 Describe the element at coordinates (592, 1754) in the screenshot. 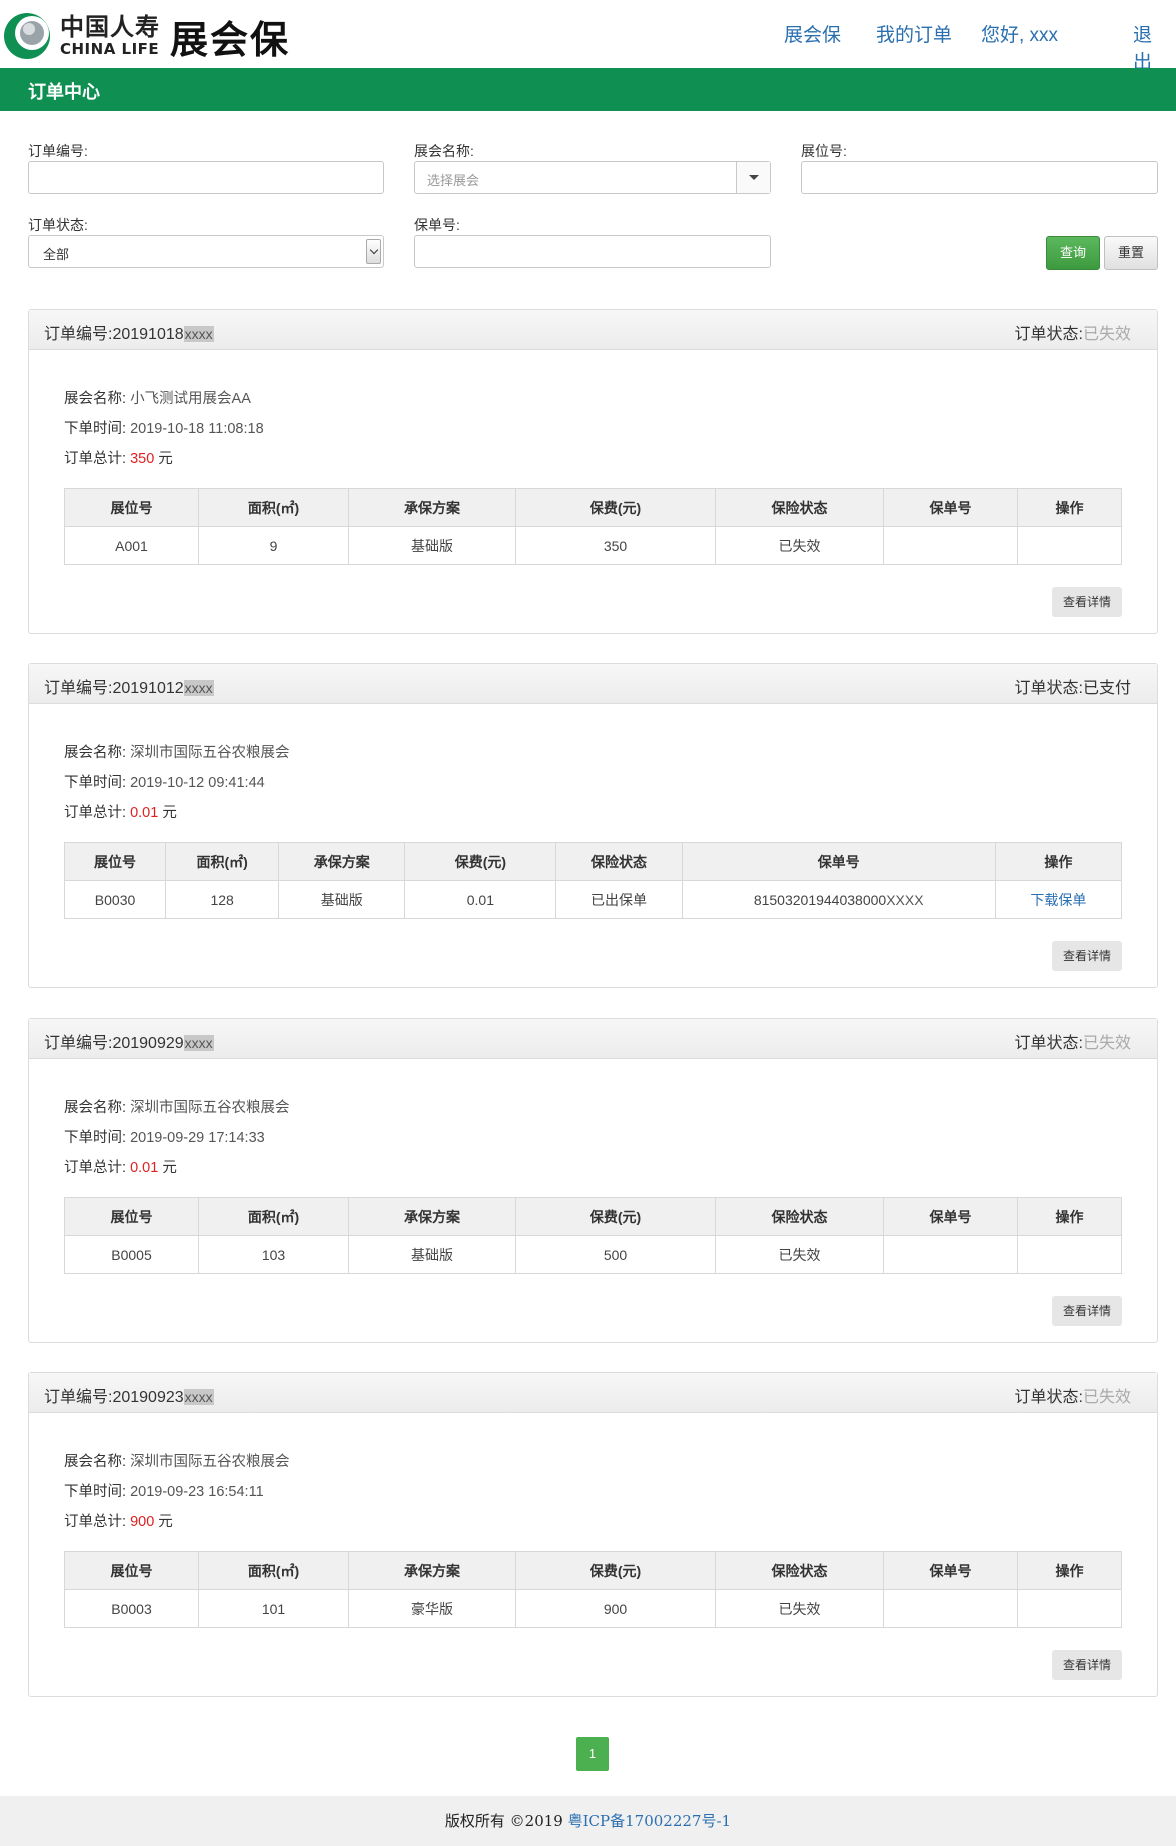

I see `pagination-page-1: 1` at that location.